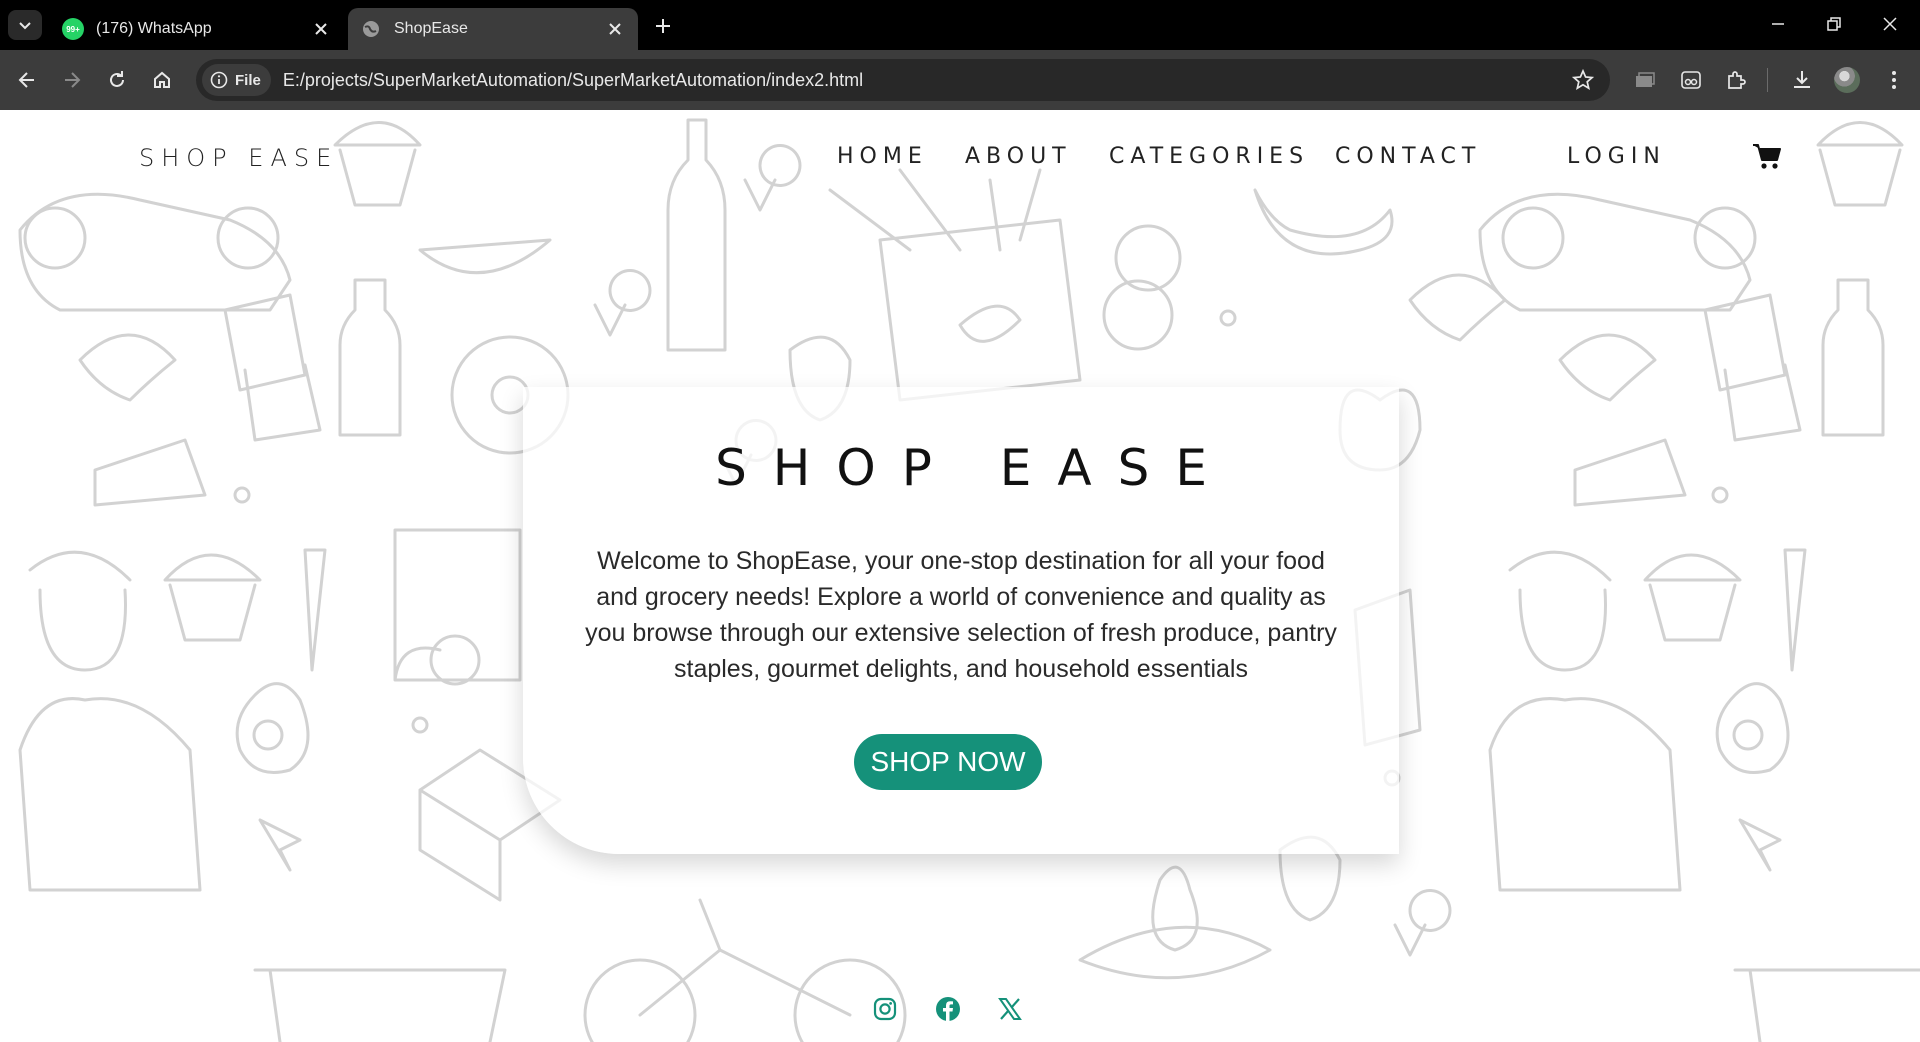  I want to click on minimize-icon, so click(1778, 24).